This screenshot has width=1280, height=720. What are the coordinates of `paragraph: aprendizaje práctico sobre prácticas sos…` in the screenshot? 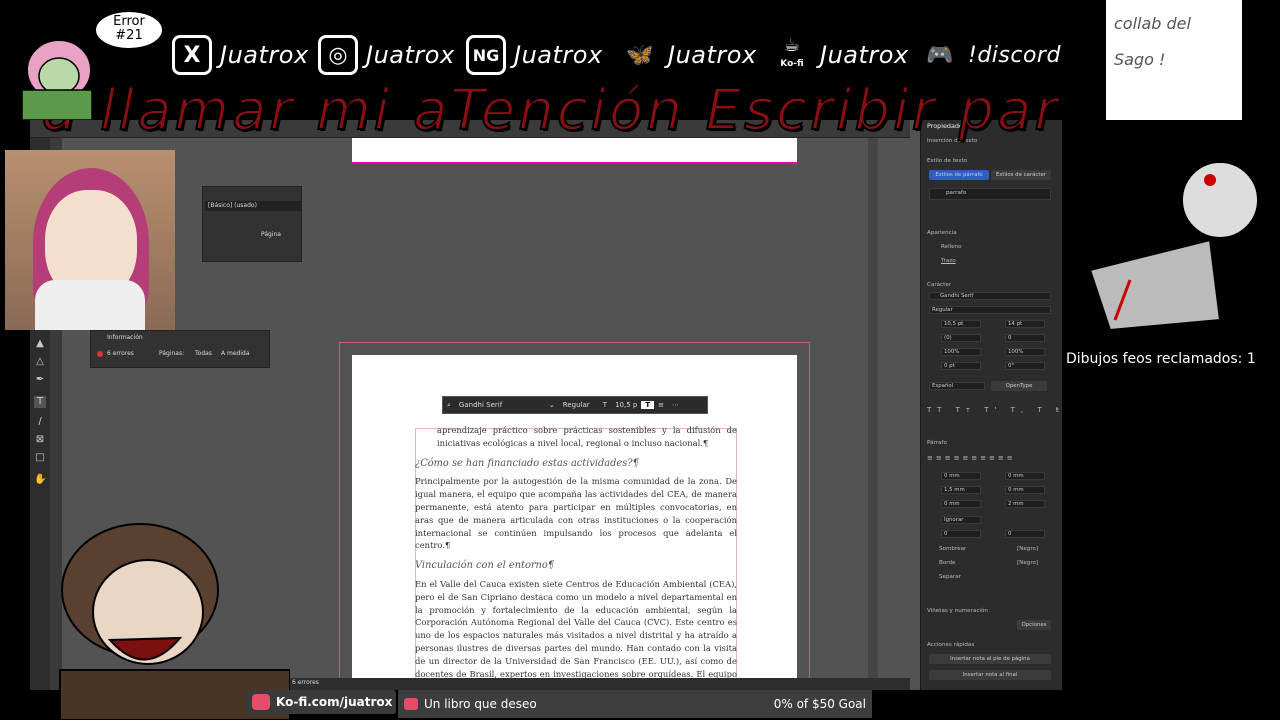 It's located at (587, 436).